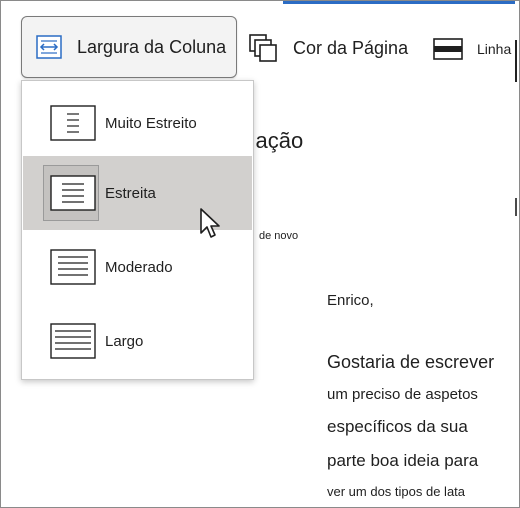  Describe the element at coordinates (472, 49) in the screenshot. I see `line-button: Linha` at that location.